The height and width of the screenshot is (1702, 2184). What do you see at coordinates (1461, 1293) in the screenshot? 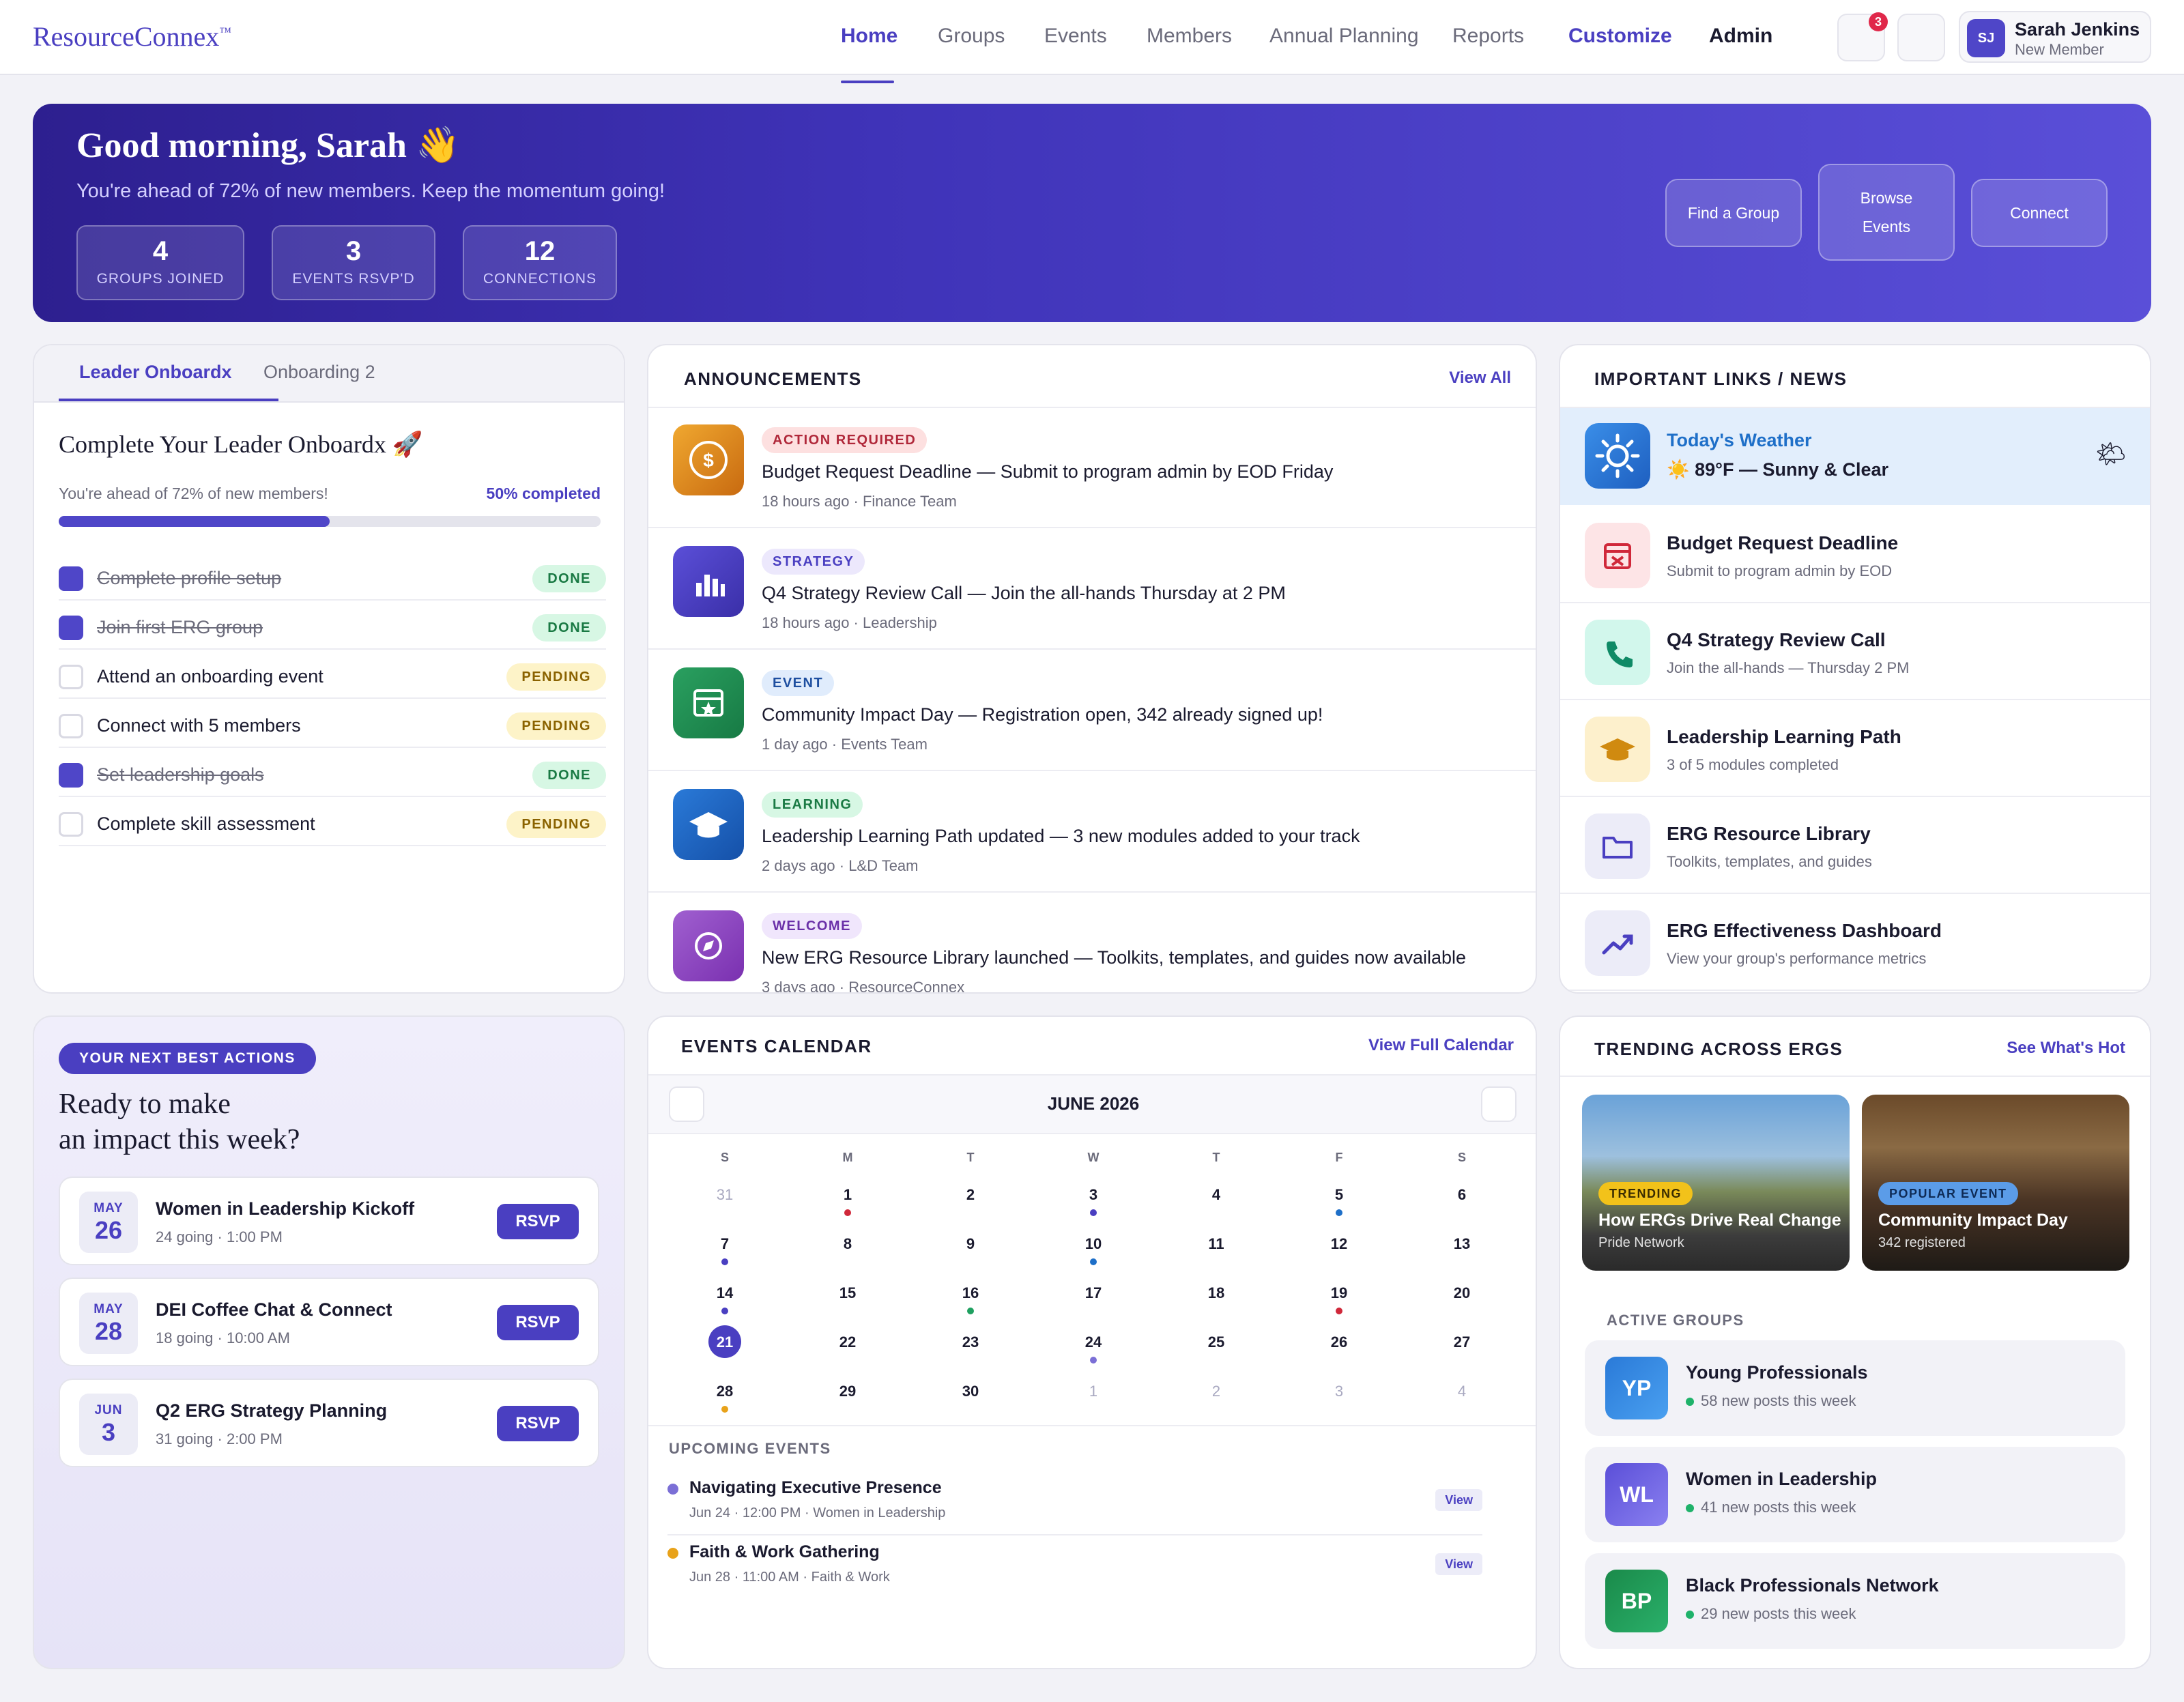
I see `calendar-day: 20` at bounding box center [1461, 1293].